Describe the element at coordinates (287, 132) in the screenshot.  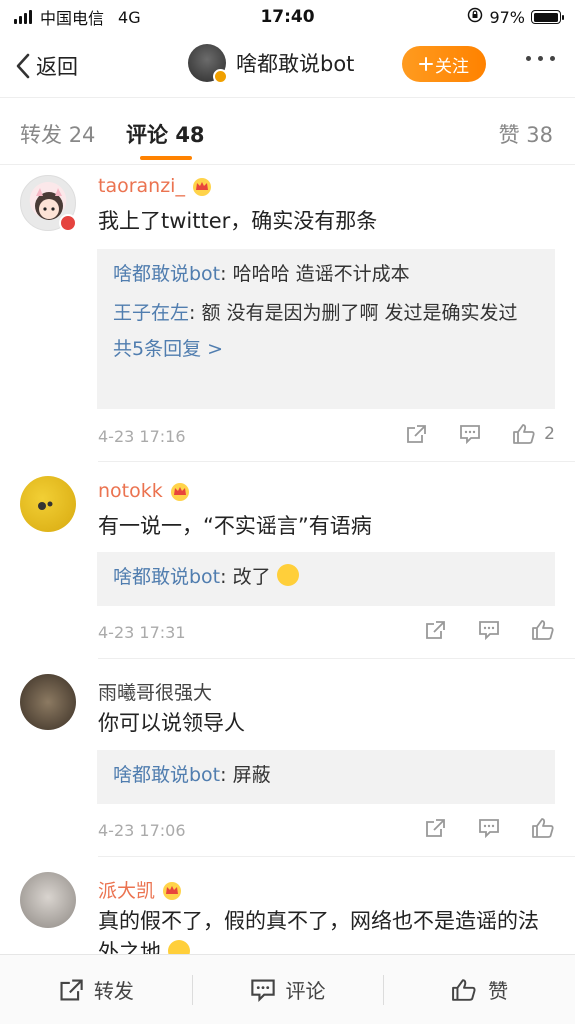
I see `tab-bar: 转发 24 评论 48 赞 38` at that location.